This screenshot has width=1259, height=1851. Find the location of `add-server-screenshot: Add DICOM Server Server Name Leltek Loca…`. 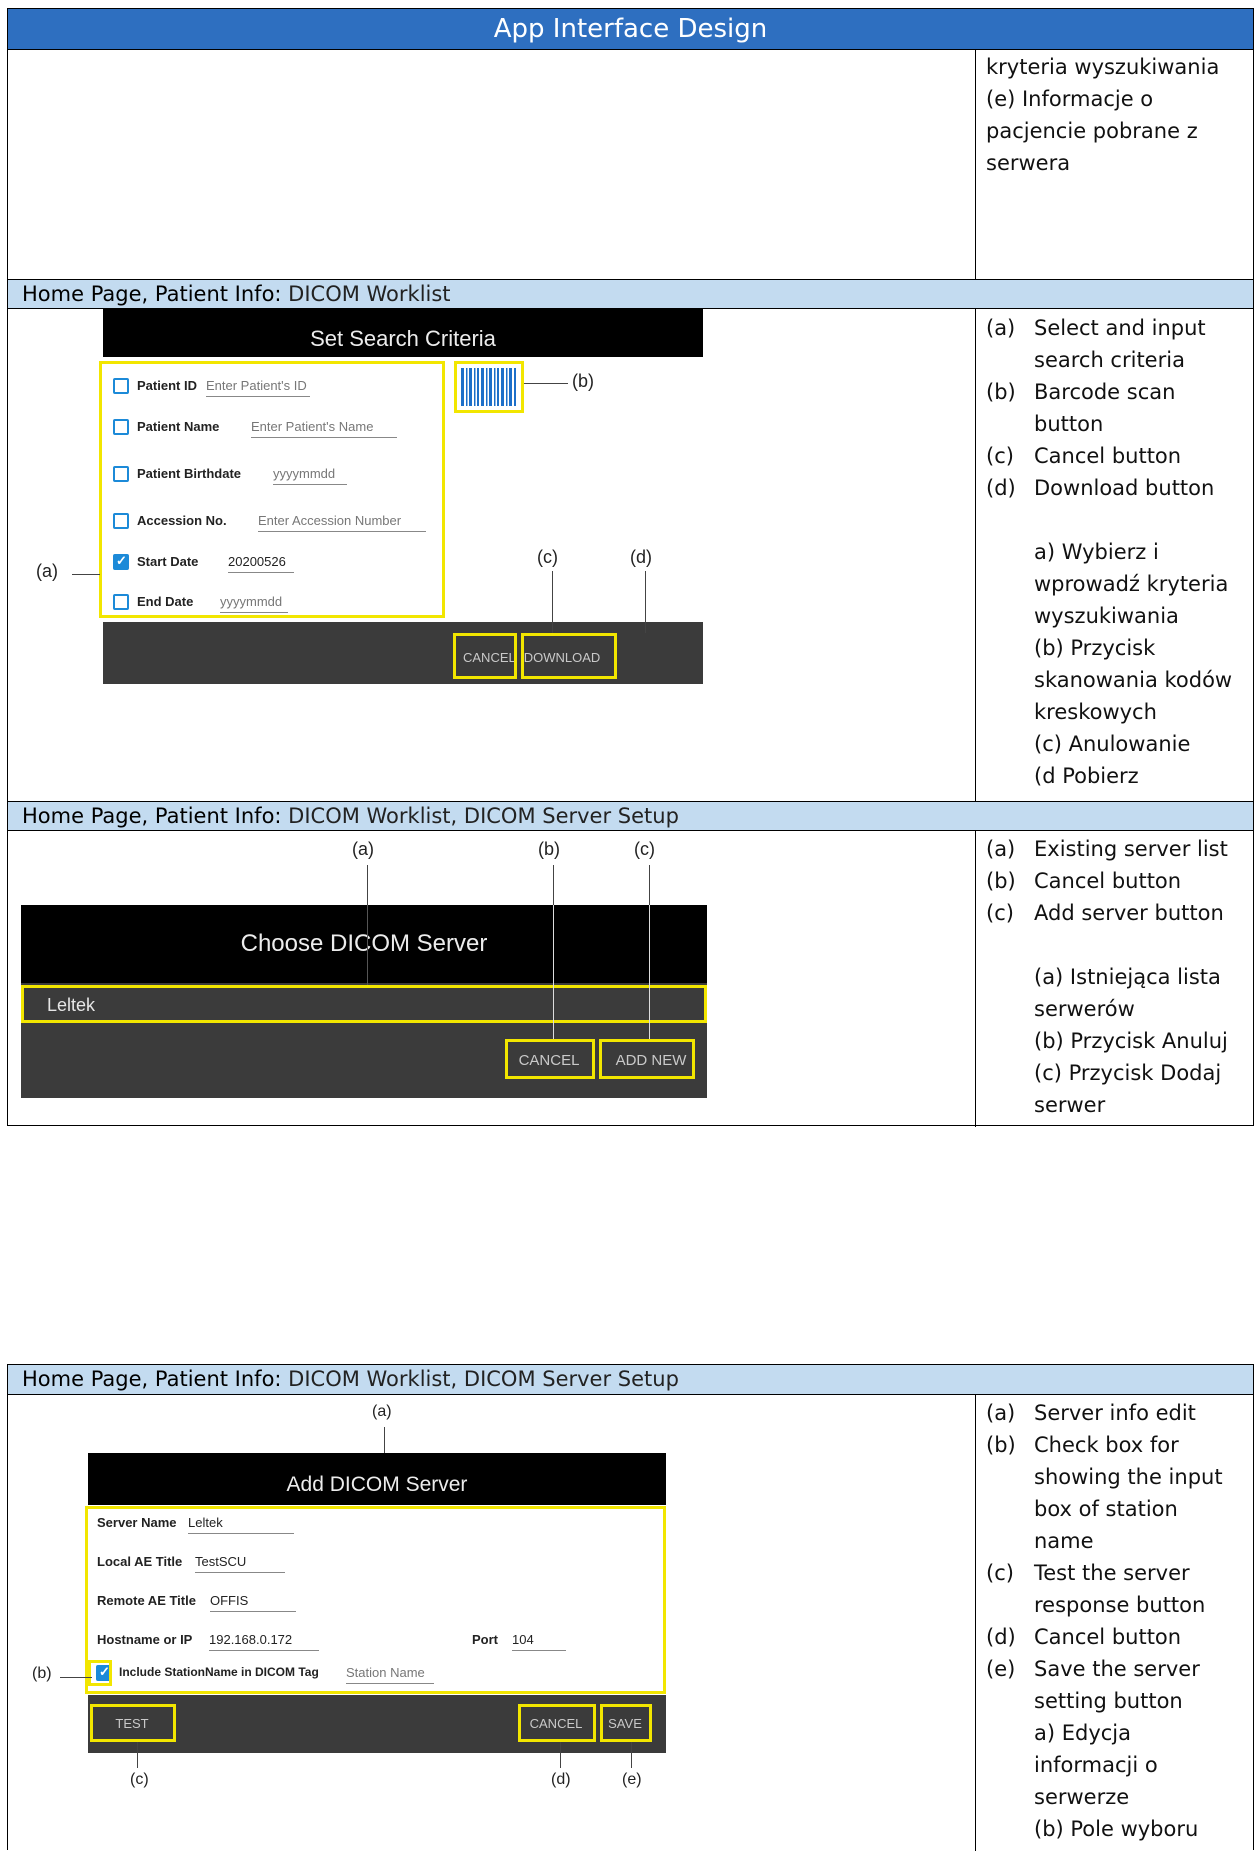

add-server-screenshot: Add DICOM Server Server Name Leltek Loca… is located at coordinates (375, 1603).